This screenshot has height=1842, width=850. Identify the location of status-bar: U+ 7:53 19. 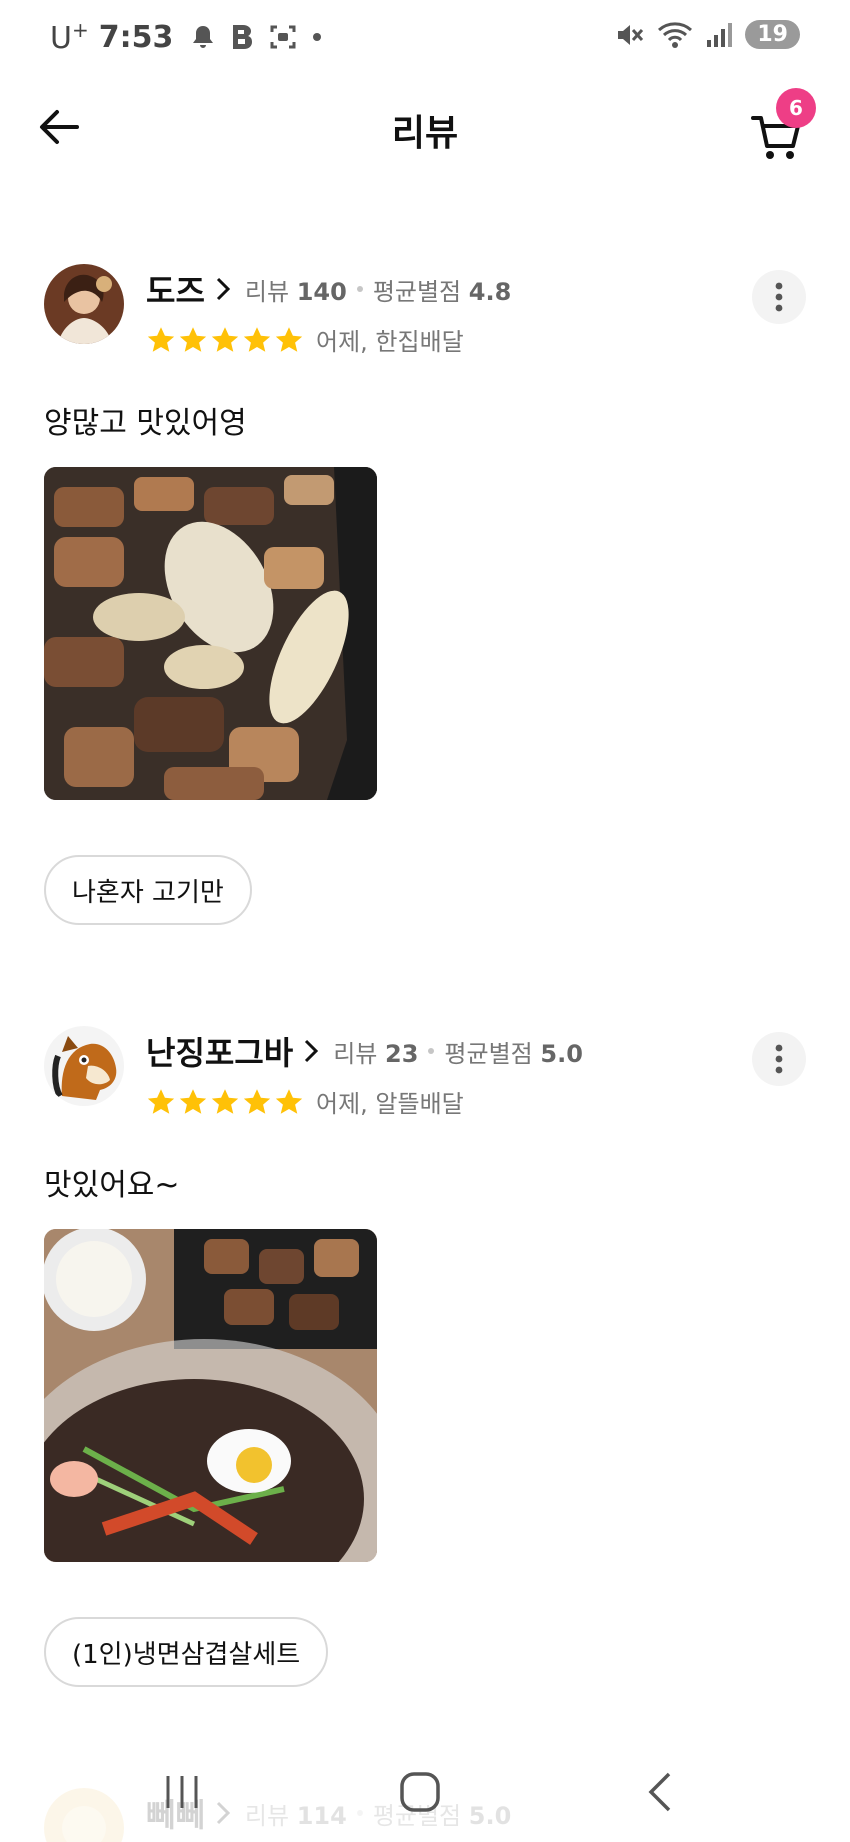
(425, 40).